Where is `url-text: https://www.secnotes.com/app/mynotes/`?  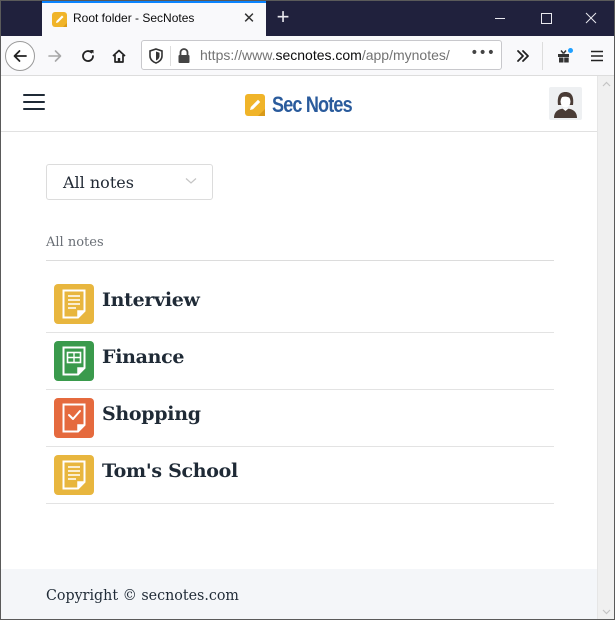 url-text: https://www.secnotes.com/app/mynotes/ is located at coordinates (325, 55).